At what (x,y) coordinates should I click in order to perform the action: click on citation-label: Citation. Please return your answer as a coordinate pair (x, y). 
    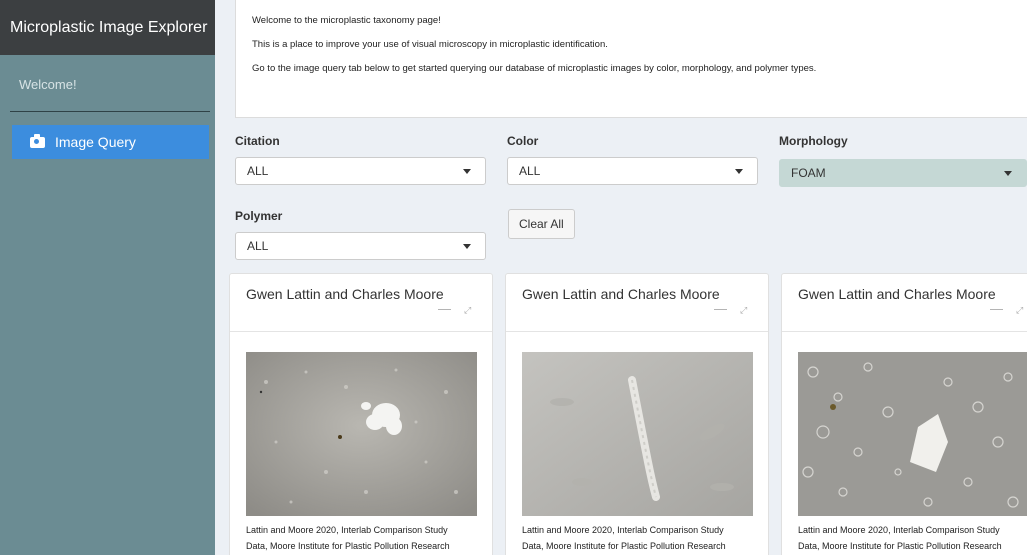
    Looking at the image, I should click on (257, 141).